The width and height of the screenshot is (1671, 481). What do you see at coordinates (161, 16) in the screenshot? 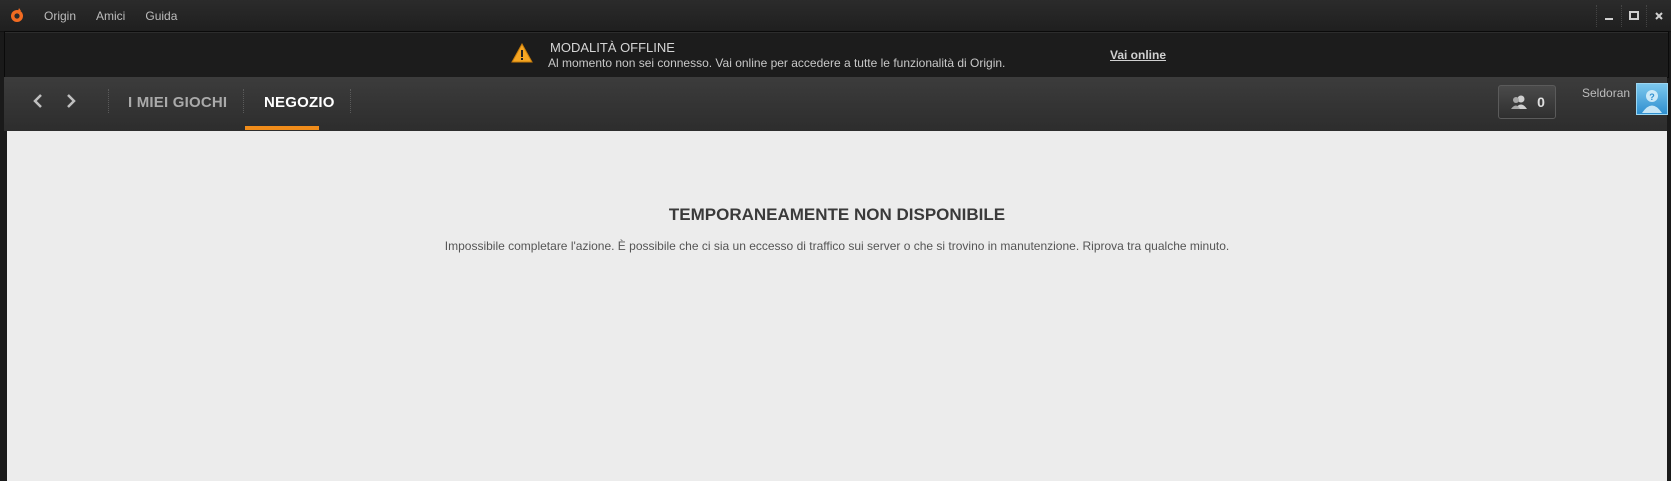
I see `menu-guida: Guida` at bounding box center [161, 16].